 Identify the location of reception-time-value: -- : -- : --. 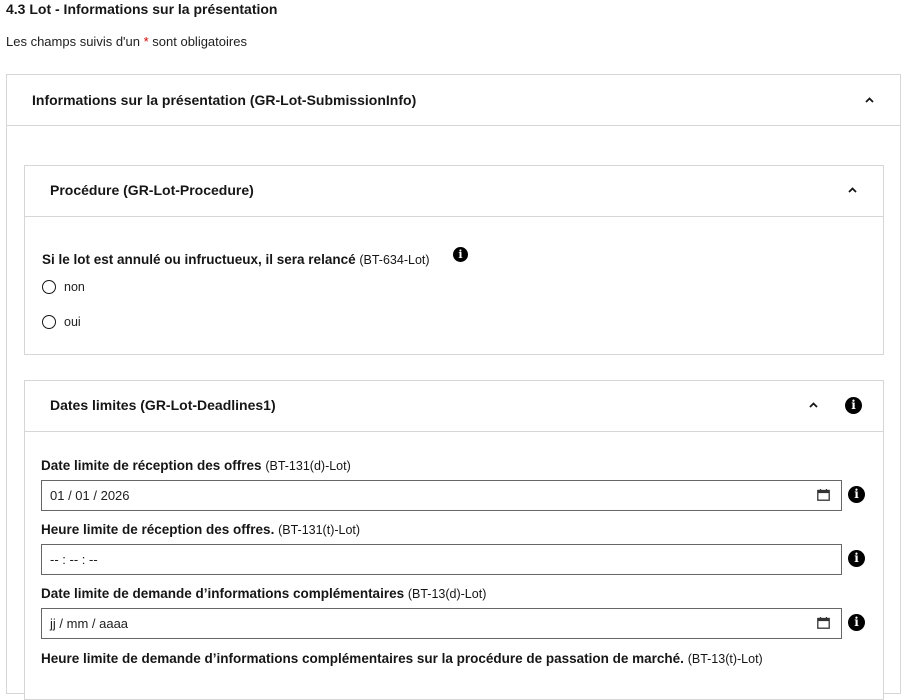
(74, 559).